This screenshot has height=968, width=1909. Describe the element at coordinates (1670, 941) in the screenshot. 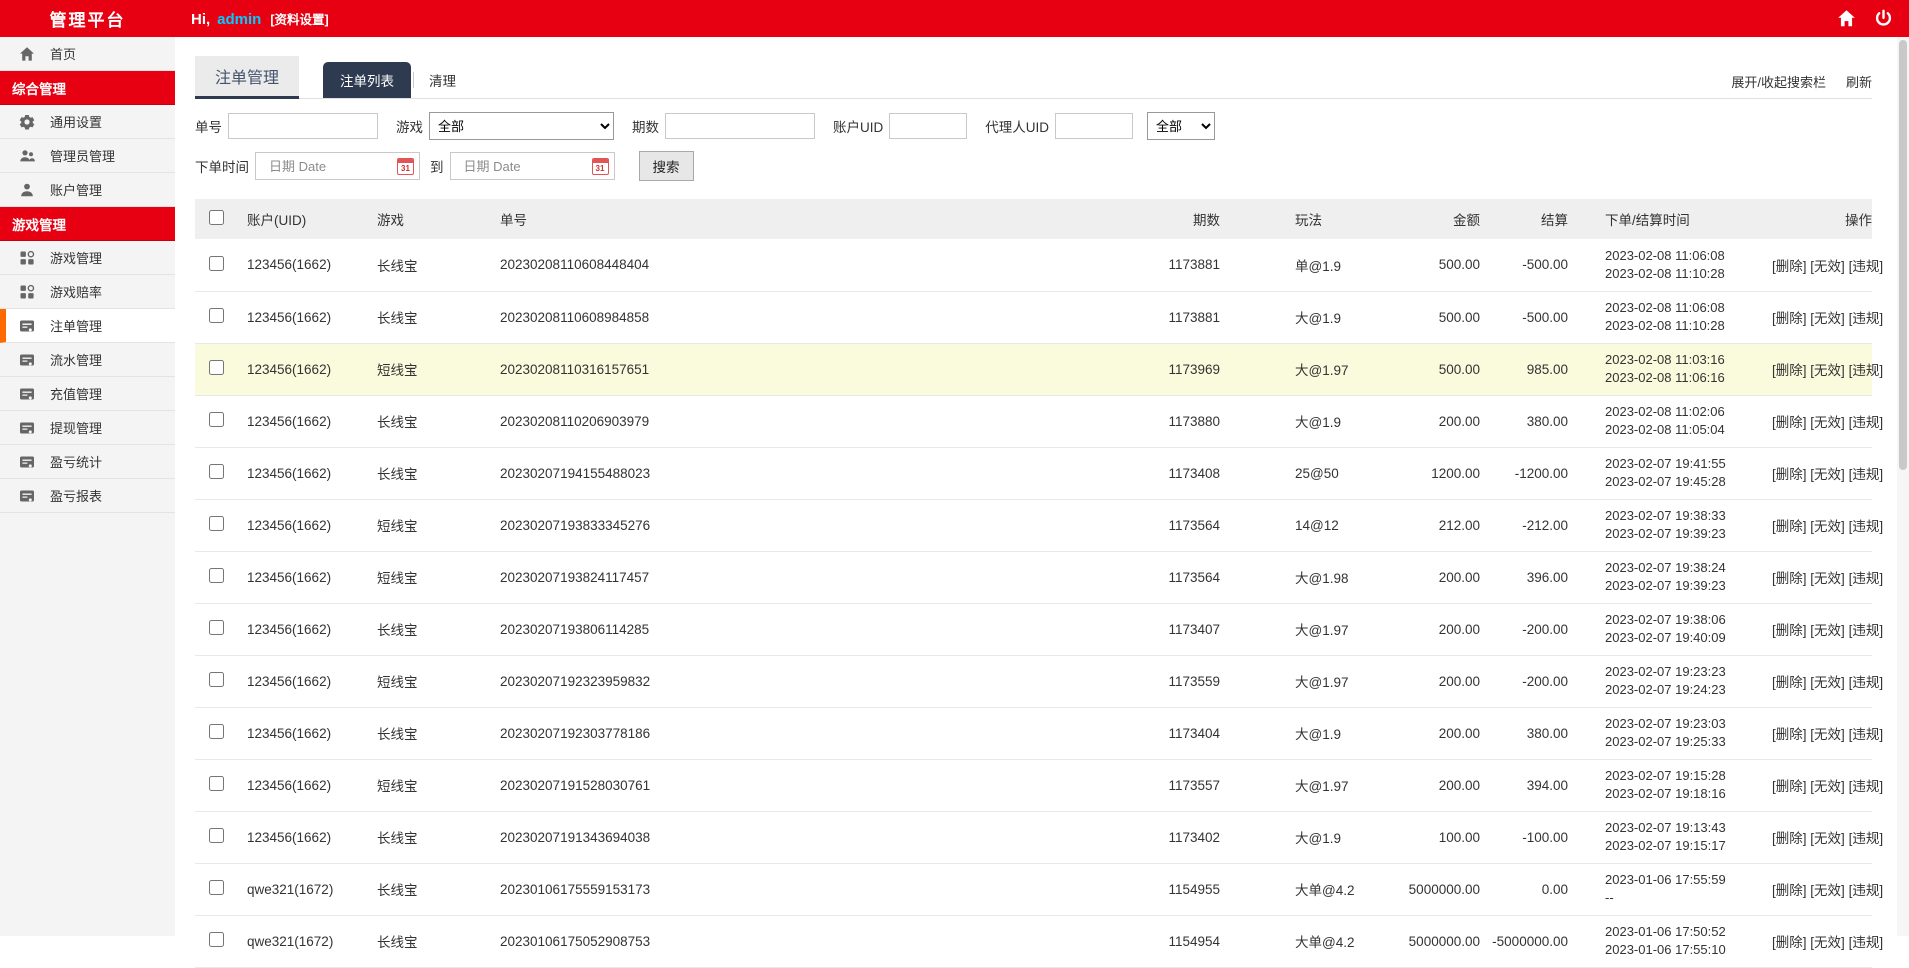

I see `order-settle-time-cell: 2023-01-06 17:50:52 2023-01-06 17:55:10` at that location.